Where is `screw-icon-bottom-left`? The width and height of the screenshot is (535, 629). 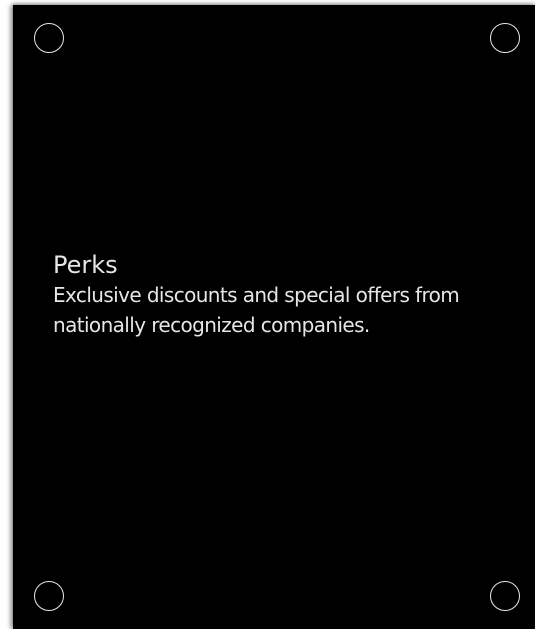 screw-icon-bottom-left is located at coordinates (49, 596).